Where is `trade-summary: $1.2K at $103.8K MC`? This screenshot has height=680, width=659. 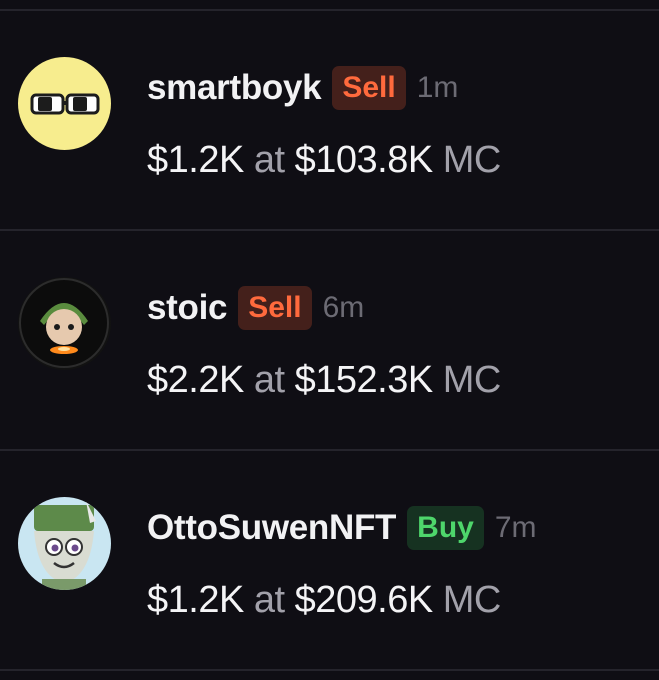 trade-summary: $1.2K at $103.8K MC is located at coordinates (324, 160).